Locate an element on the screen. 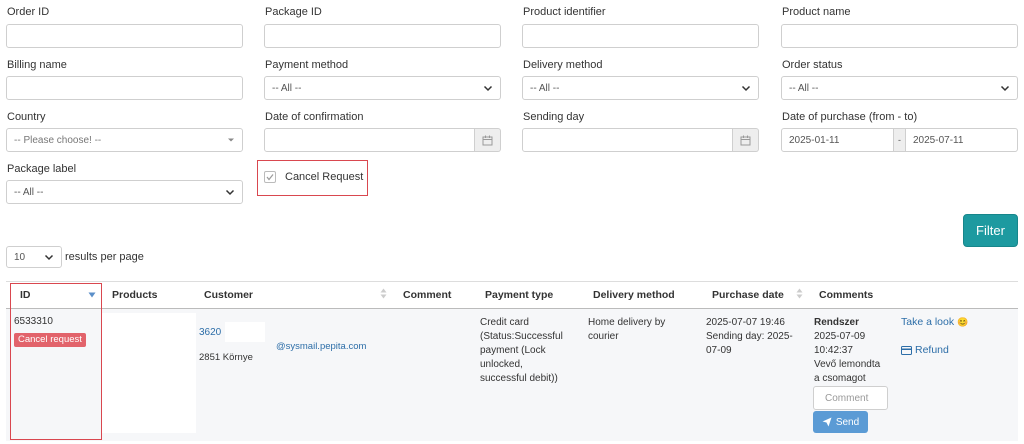 This screenshot has width=1024, height=444. package-id-label: Package ID is located at coordinates (293, 12).